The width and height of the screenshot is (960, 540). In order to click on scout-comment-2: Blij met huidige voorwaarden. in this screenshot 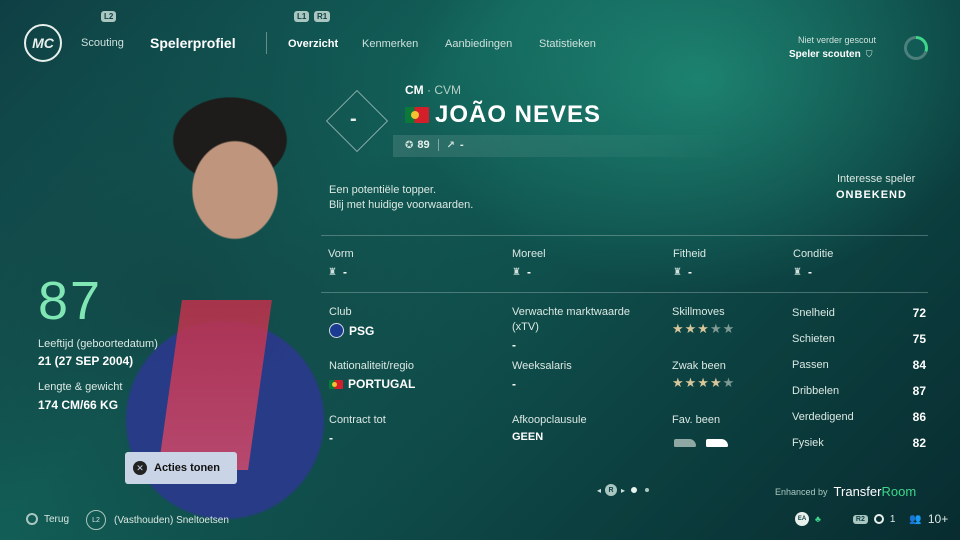, I will do `click(401, 205)`.